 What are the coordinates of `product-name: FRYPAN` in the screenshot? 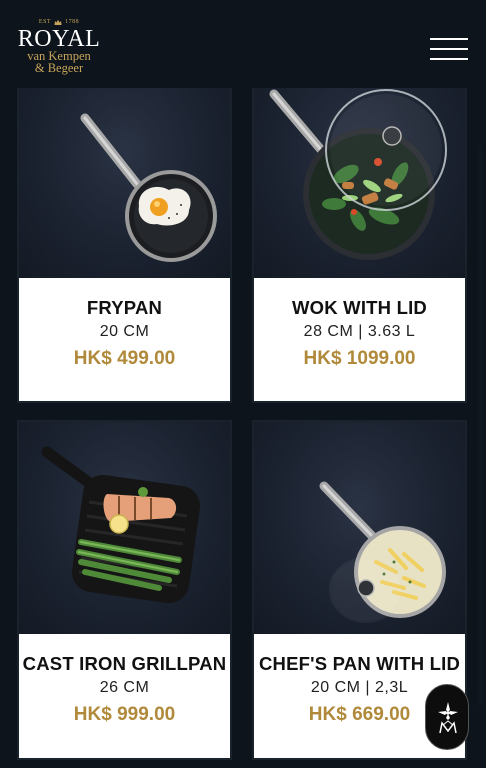 It's located at (124, 308).